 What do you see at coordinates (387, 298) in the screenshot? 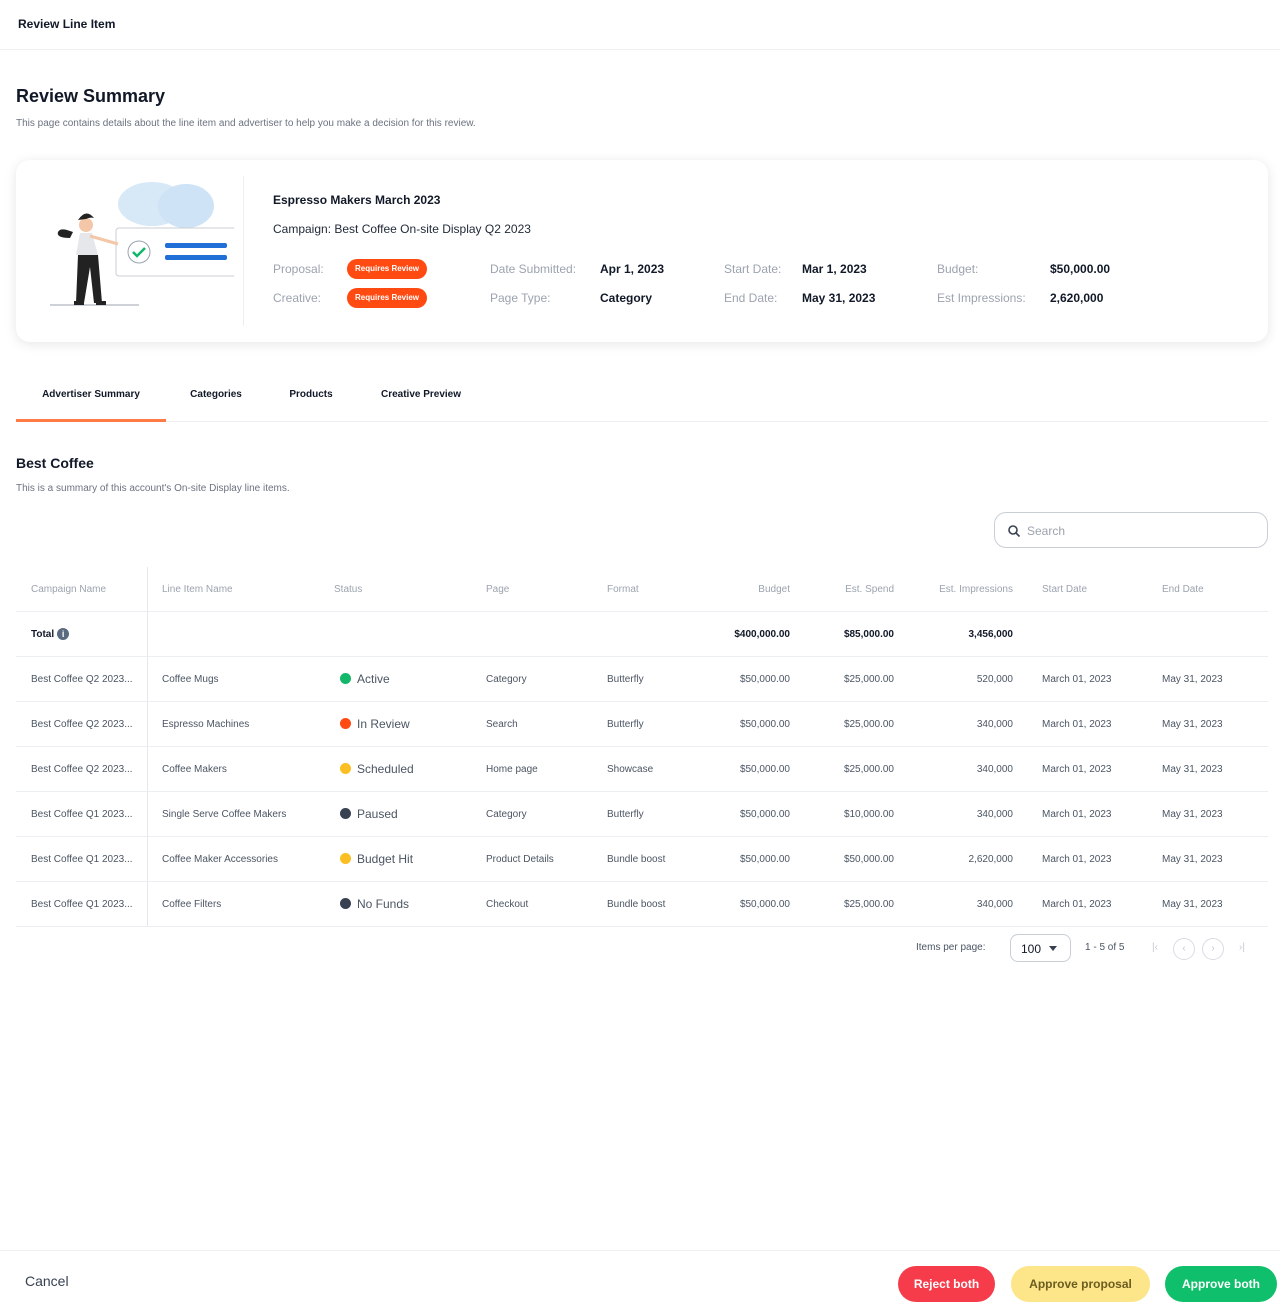
I see `creative-status-badge: Requires Review` at bounding box center [387, 298].